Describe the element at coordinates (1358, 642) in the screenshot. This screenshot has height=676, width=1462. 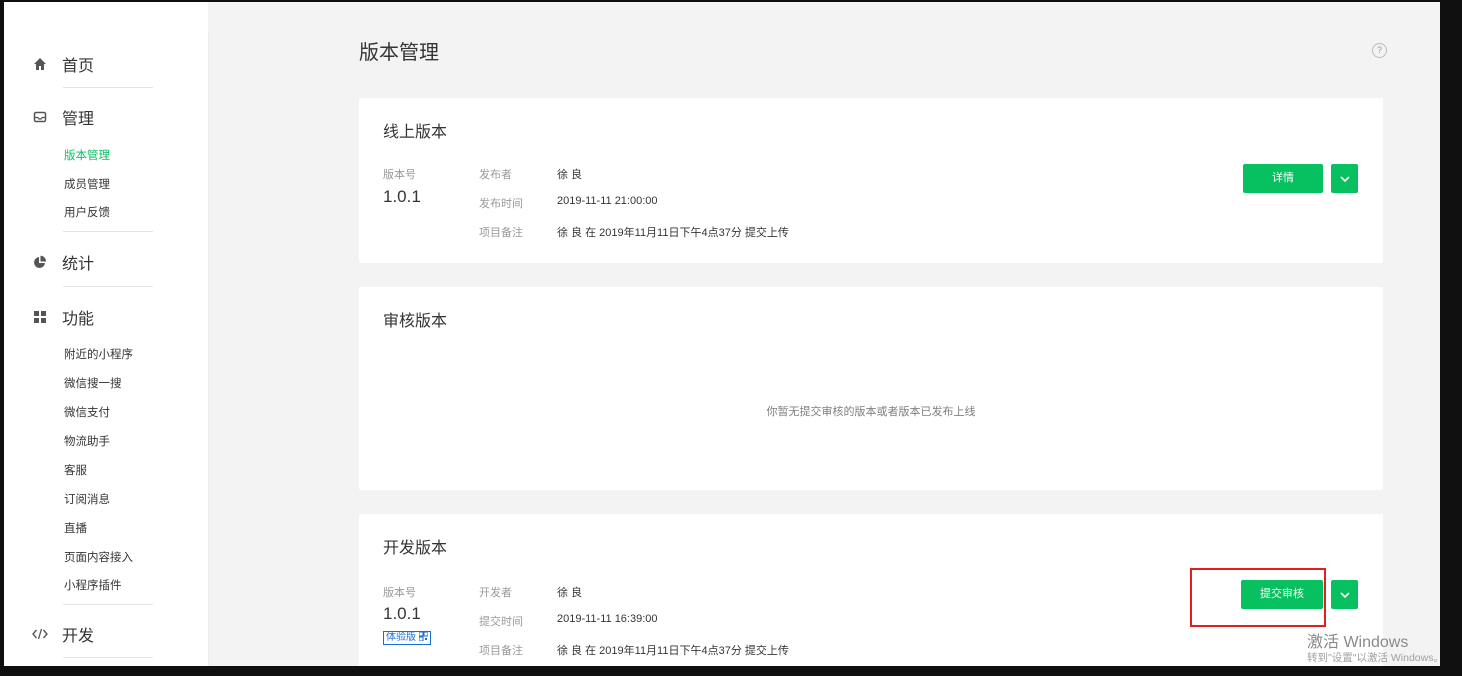
I see `windows-activation-title: 激活 Windows` at that location.